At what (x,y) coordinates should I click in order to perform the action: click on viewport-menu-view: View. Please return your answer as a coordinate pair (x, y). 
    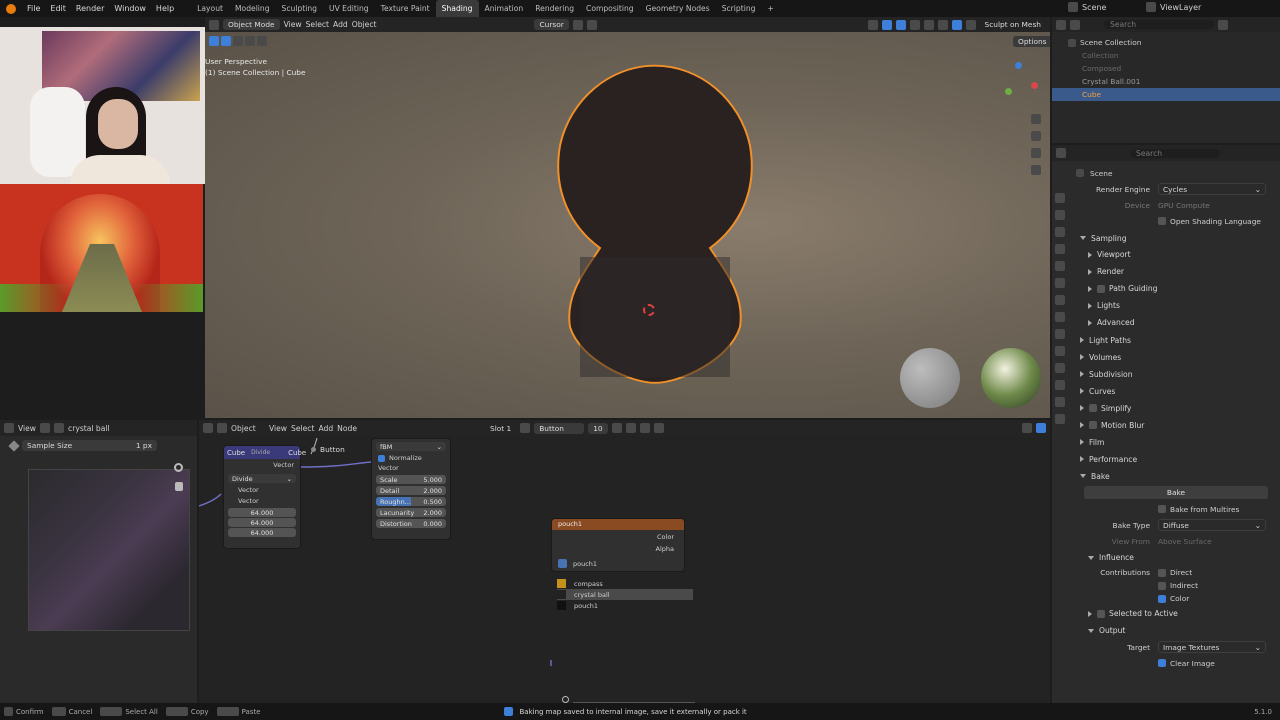
    Looking at the image, I should click on (293, 24).